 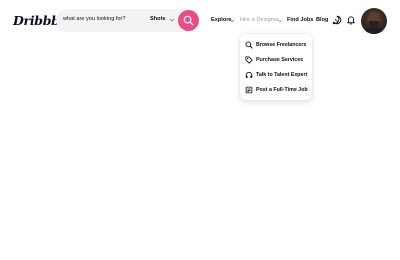 What do you see at coordinates (281, 45) in the screenshot?
I see `dropdown-item-label: Browse Freelancers` at bounding box center [281, 45].